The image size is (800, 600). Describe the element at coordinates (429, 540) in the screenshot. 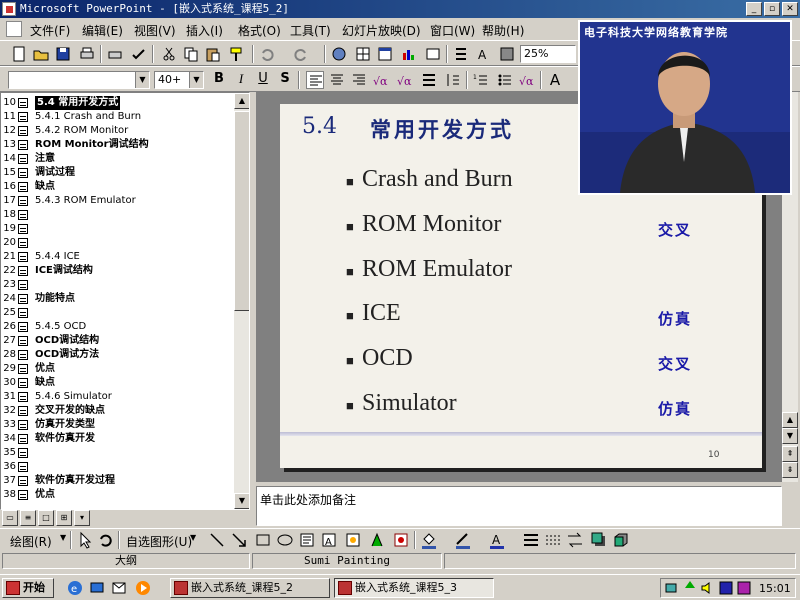

I see `fill-color-icon` at that location.